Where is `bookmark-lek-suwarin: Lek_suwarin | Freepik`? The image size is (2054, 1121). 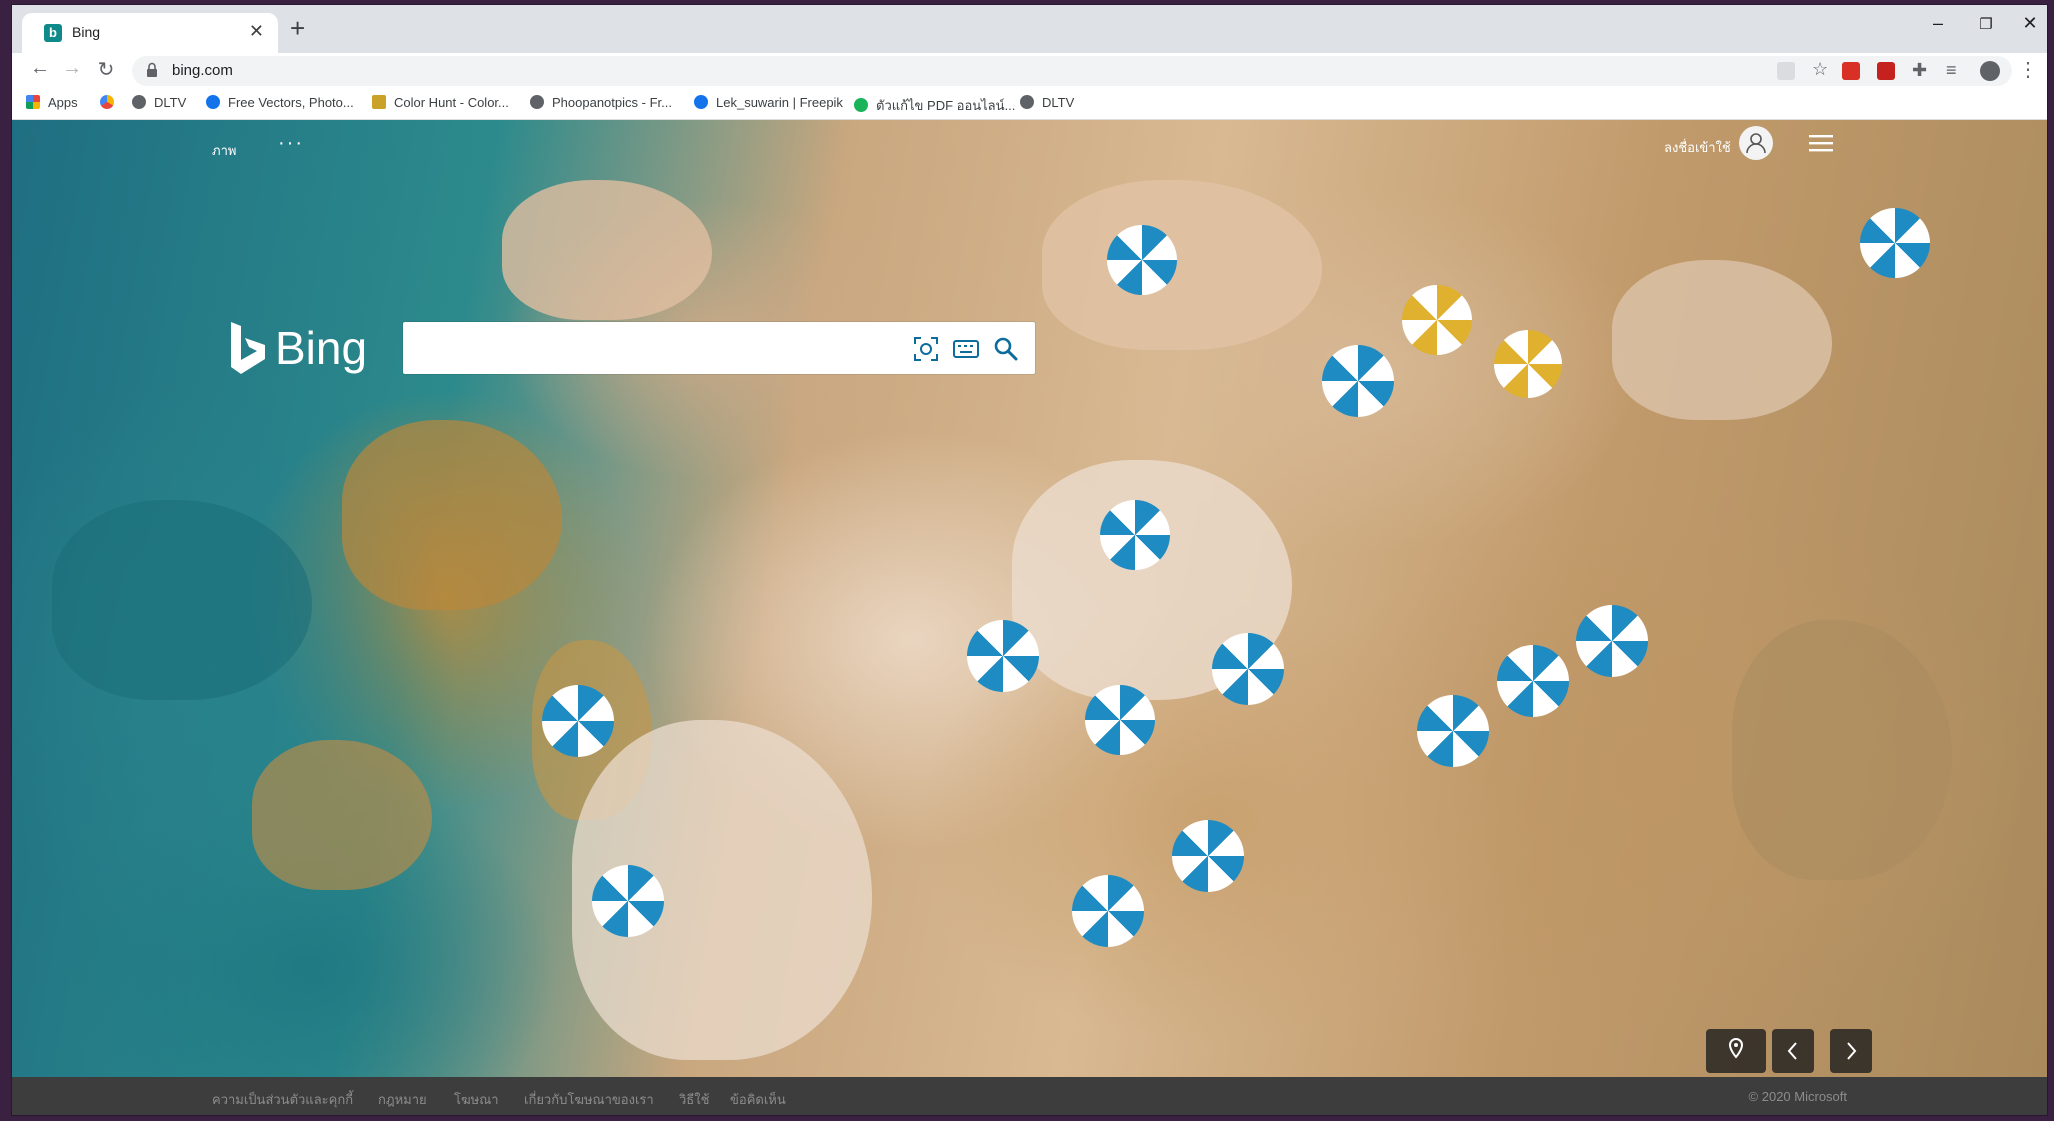
bookmark-lek-suwarin: Lek_suwarin | Freepik is located at coordinates (768, 102).